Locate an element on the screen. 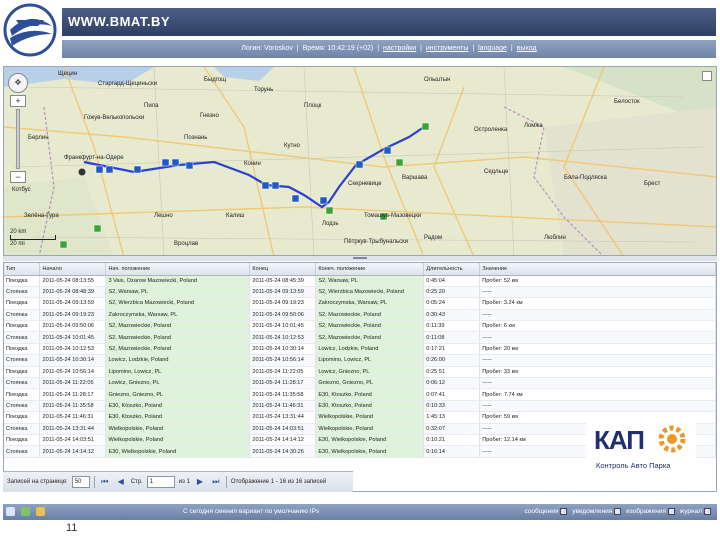 The height and width of the screenshot is (540, 720). zoom-in-button: + is located at coordinates (18, 101).